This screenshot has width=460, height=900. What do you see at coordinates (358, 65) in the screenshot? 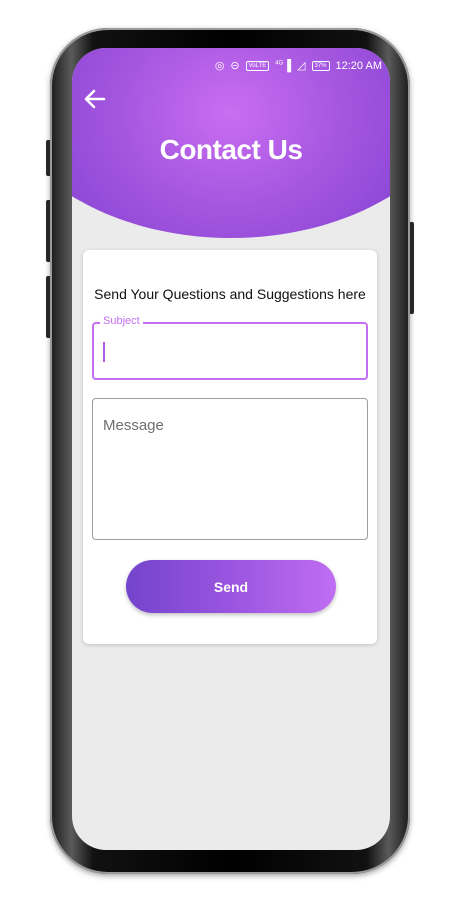
I see `status-time: 12:20 AM` at bounding box center [358, 65].